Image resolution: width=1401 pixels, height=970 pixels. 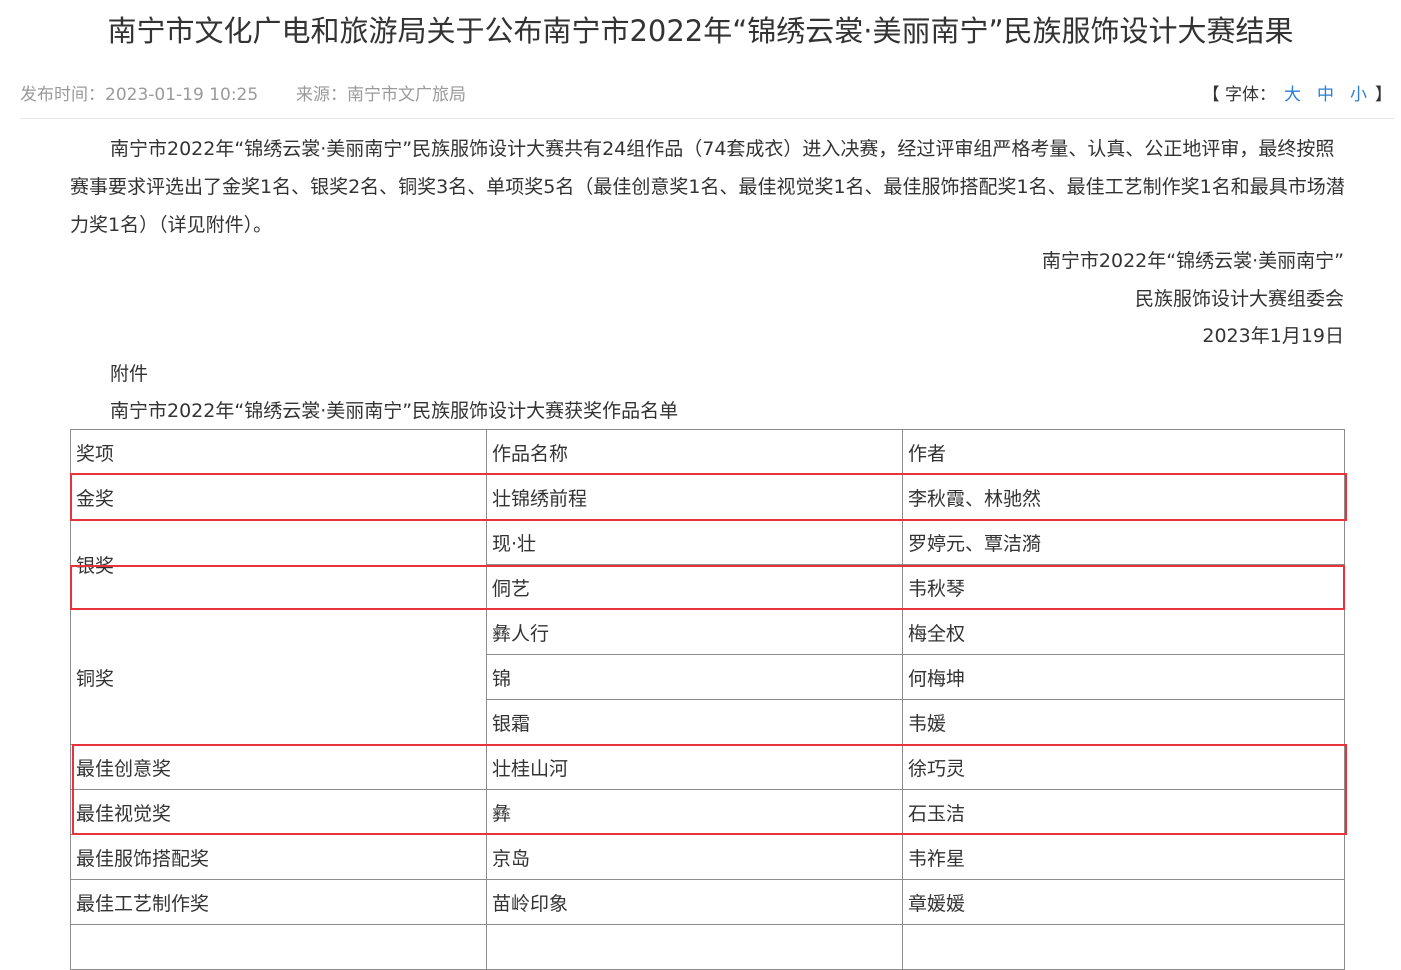 I want to click on table-row: 铜奖 彝人行 梅全权, so click(x=707, y=677).